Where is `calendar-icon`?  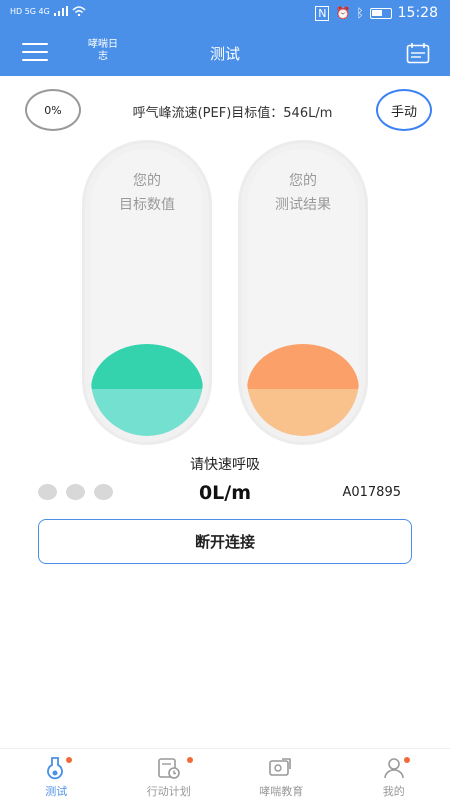 calendar-icon is located at coordinates (418, 53).